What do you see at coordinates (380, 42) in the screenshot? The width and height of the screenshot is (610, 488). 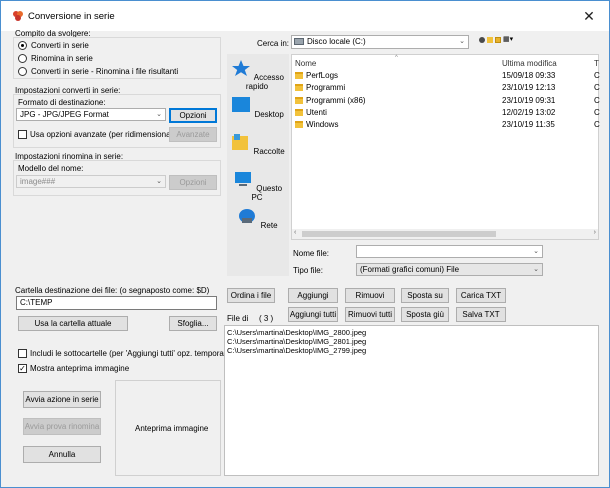 I see `look-in-select: Disco locale (C:) ⌄` at bounding box center [380, 42].